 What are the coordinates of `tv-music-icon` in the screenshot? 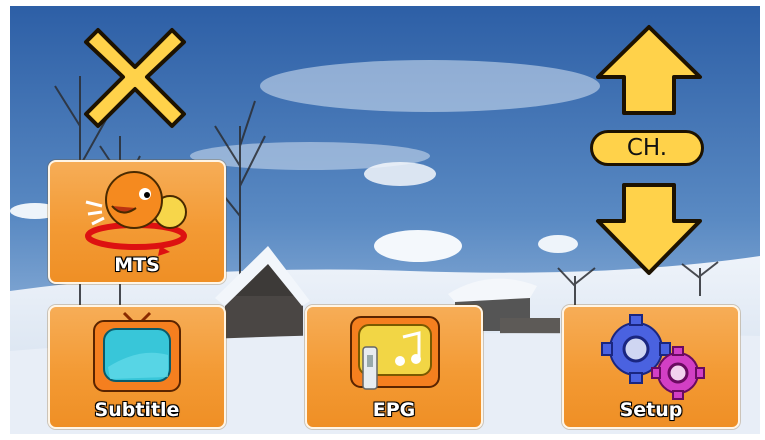 It's located at (395, 353).